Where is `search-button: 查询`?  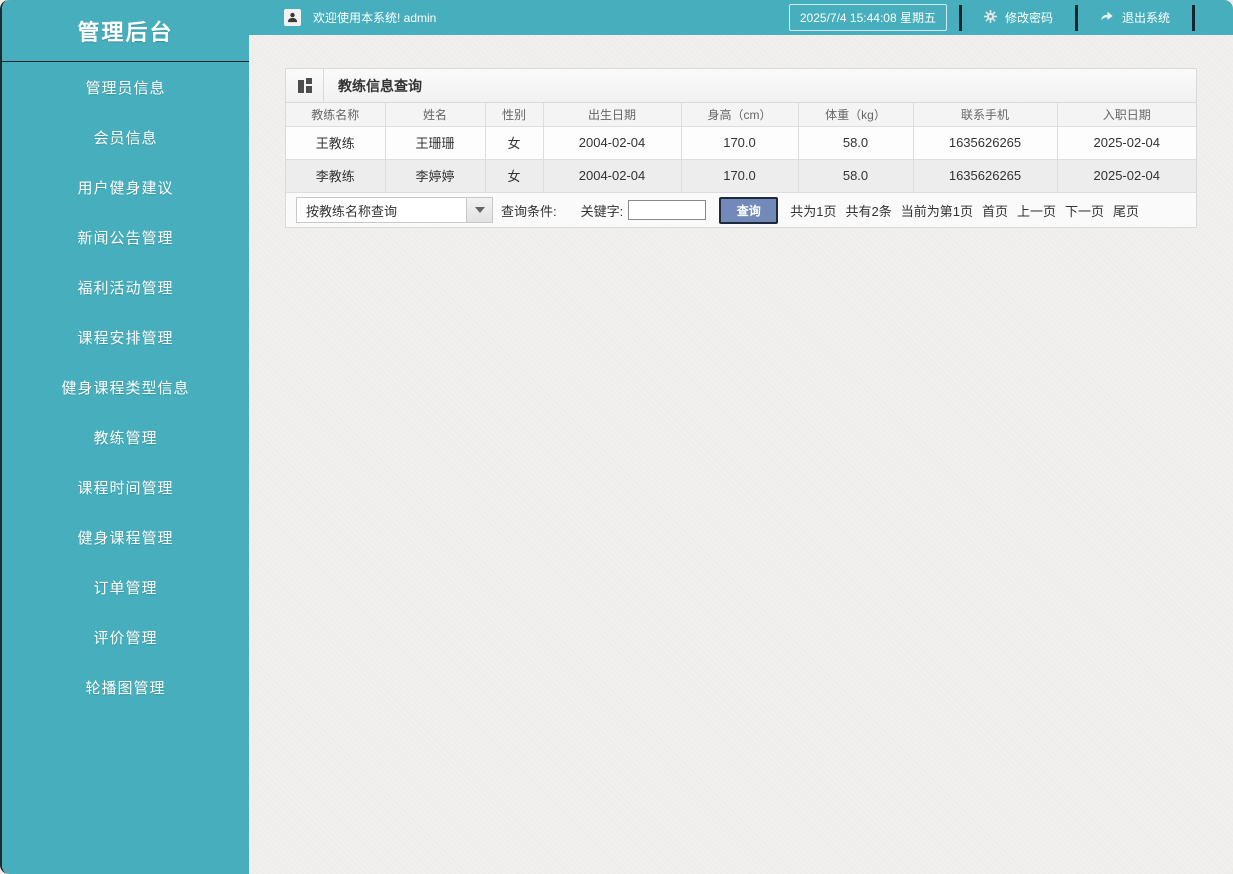 search-button: 查询 is located at coordinates (749, 210).